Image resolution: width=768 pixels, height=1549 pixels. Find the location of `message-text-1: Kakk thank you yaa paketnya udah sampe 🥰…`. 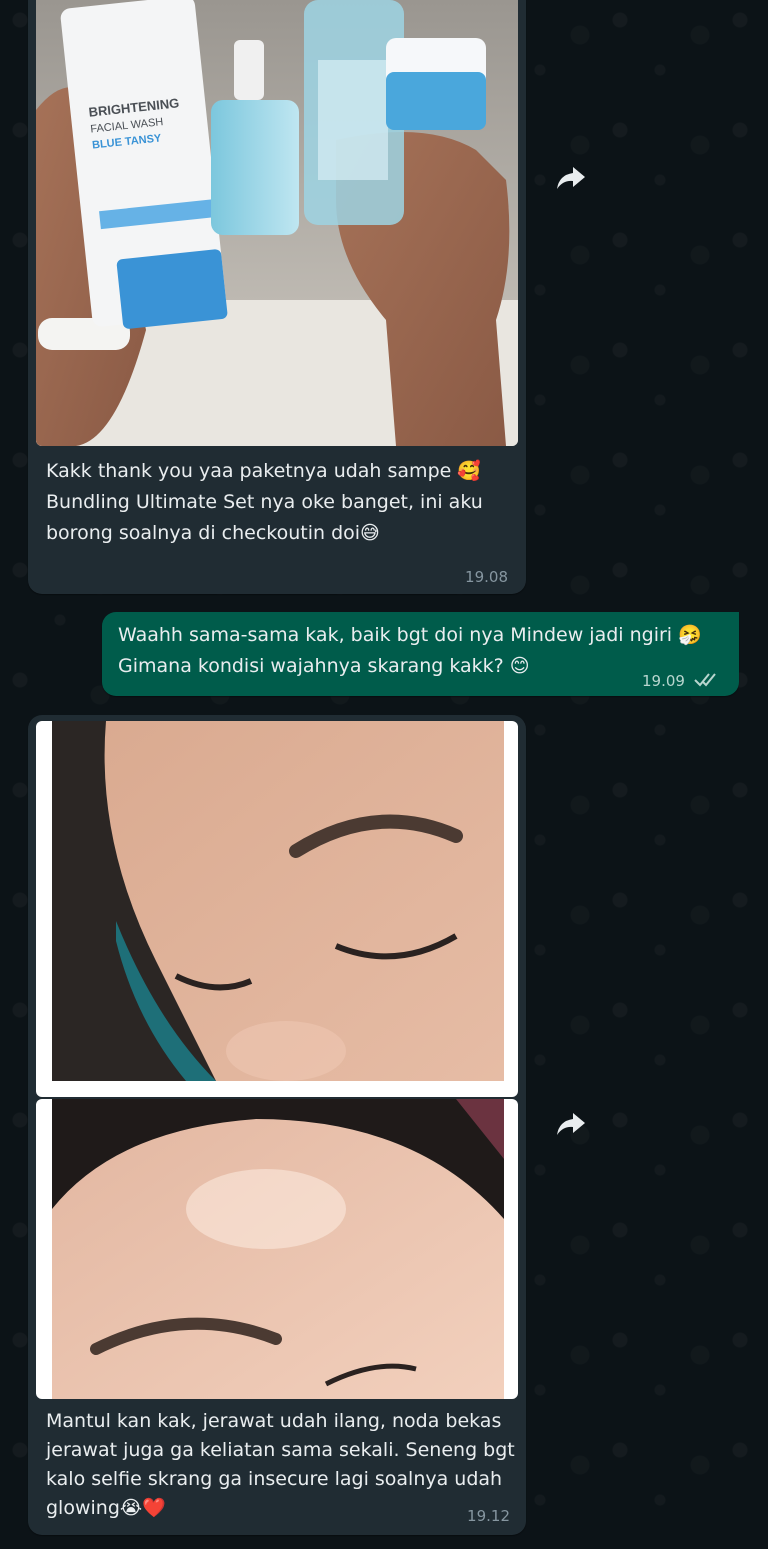

message-text-1: Kakk thank you yaa paketnya udah sampe 🥰… is located at coordinates (264, 502).